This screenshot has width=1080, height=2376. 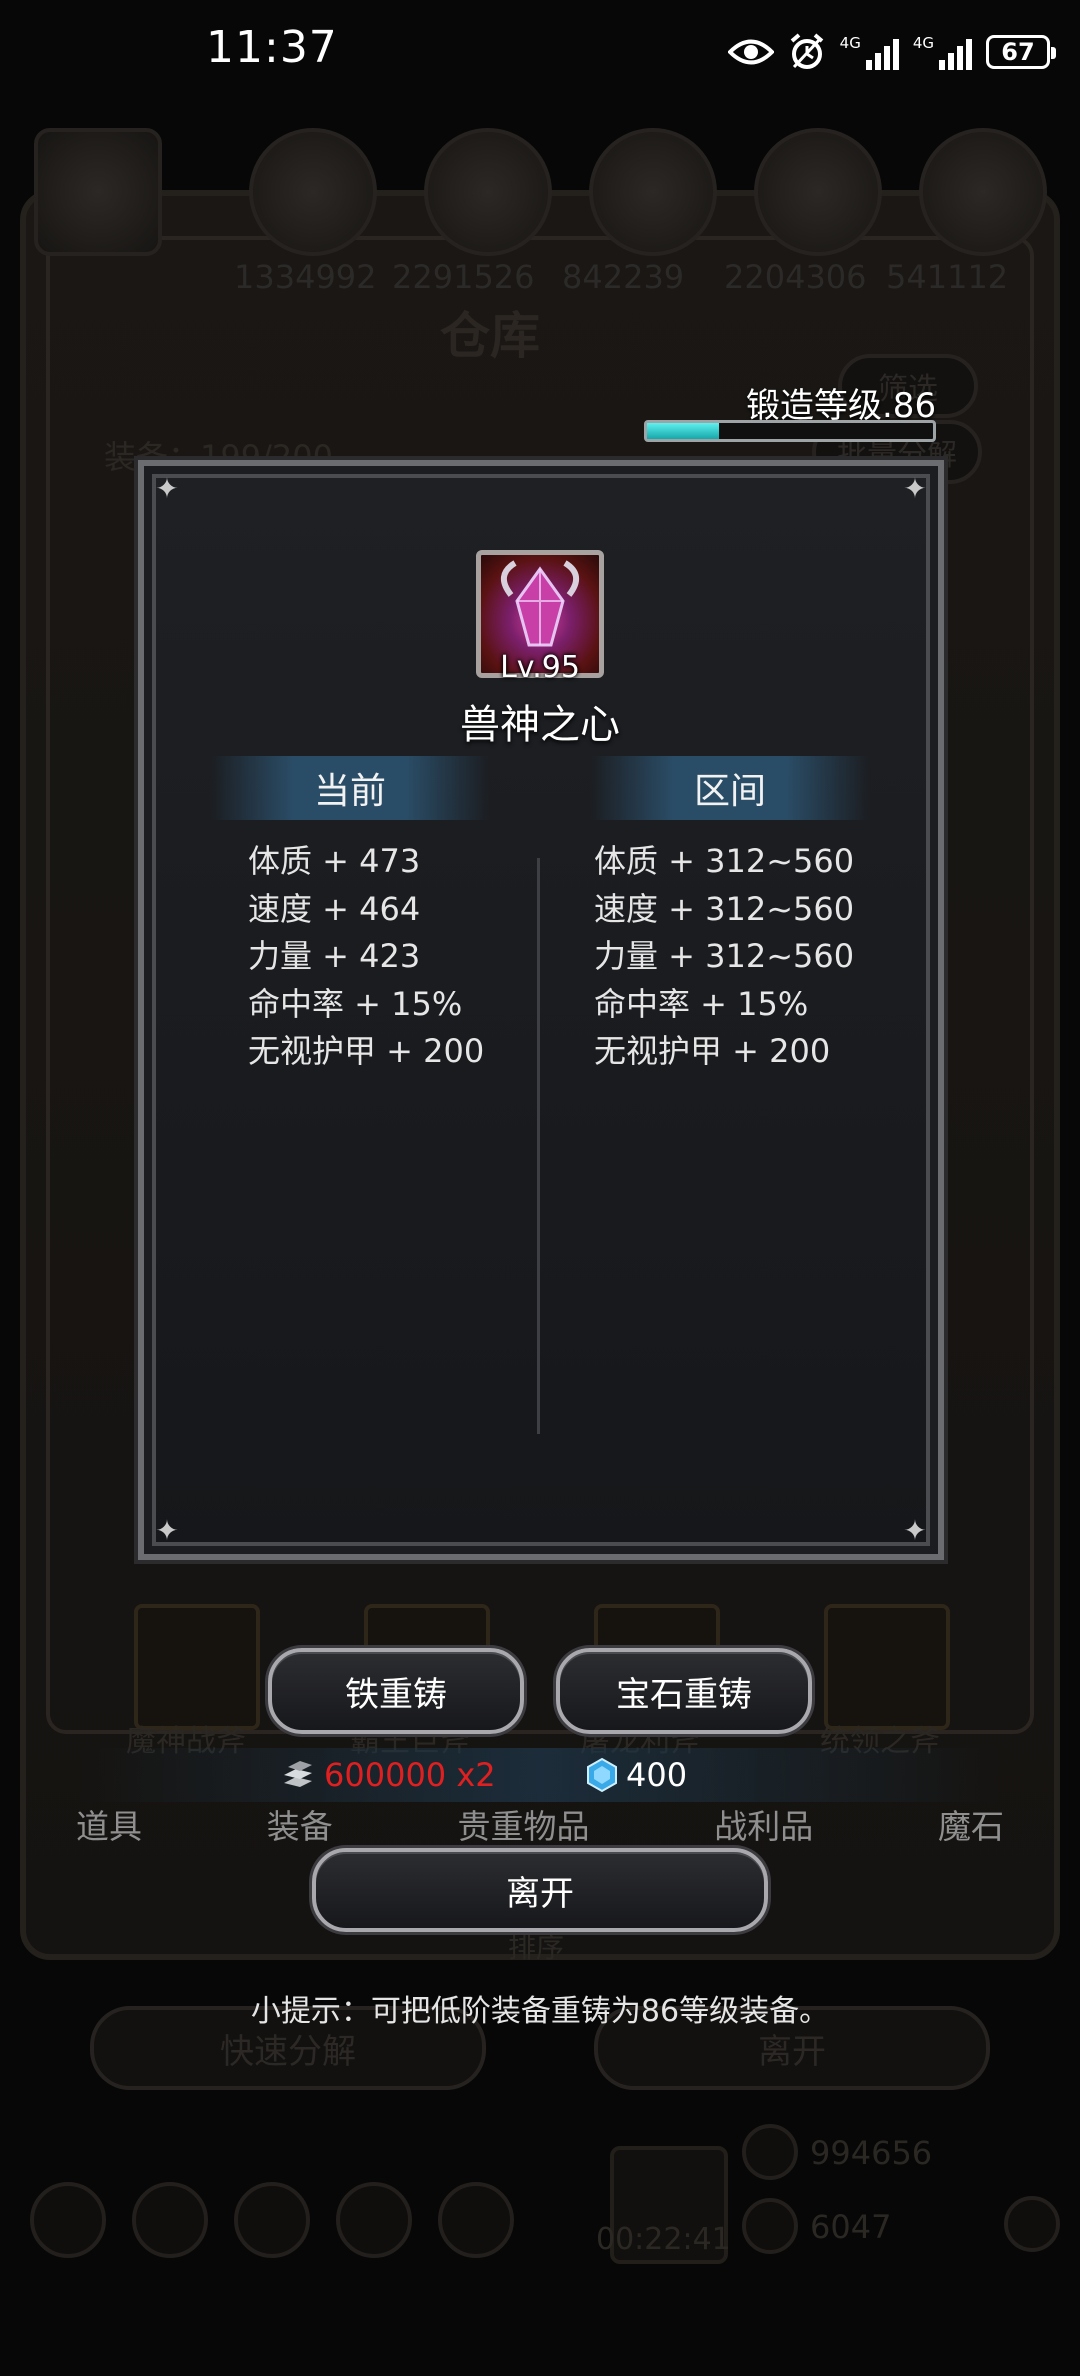 What do you see at coordinates (750, 52) in the screenshot?
I see `eye-icon` at bounding box center [750, 52].